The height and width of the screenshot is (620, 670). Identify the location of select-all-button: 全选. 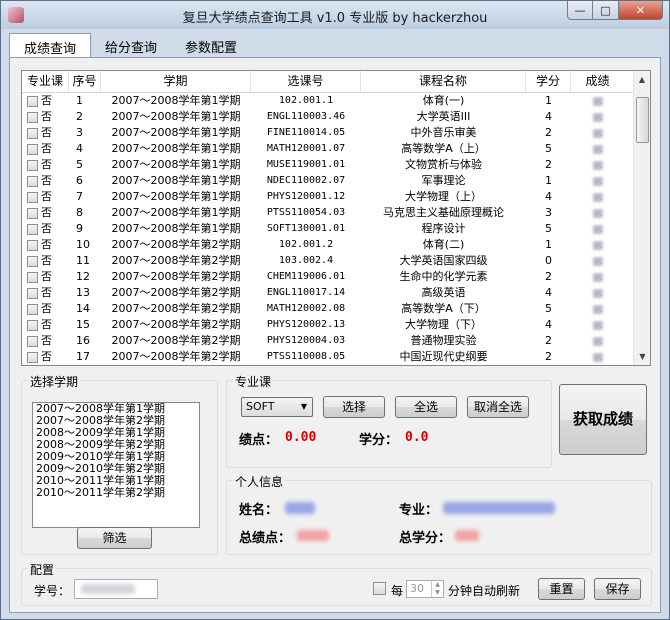
(426, 407).